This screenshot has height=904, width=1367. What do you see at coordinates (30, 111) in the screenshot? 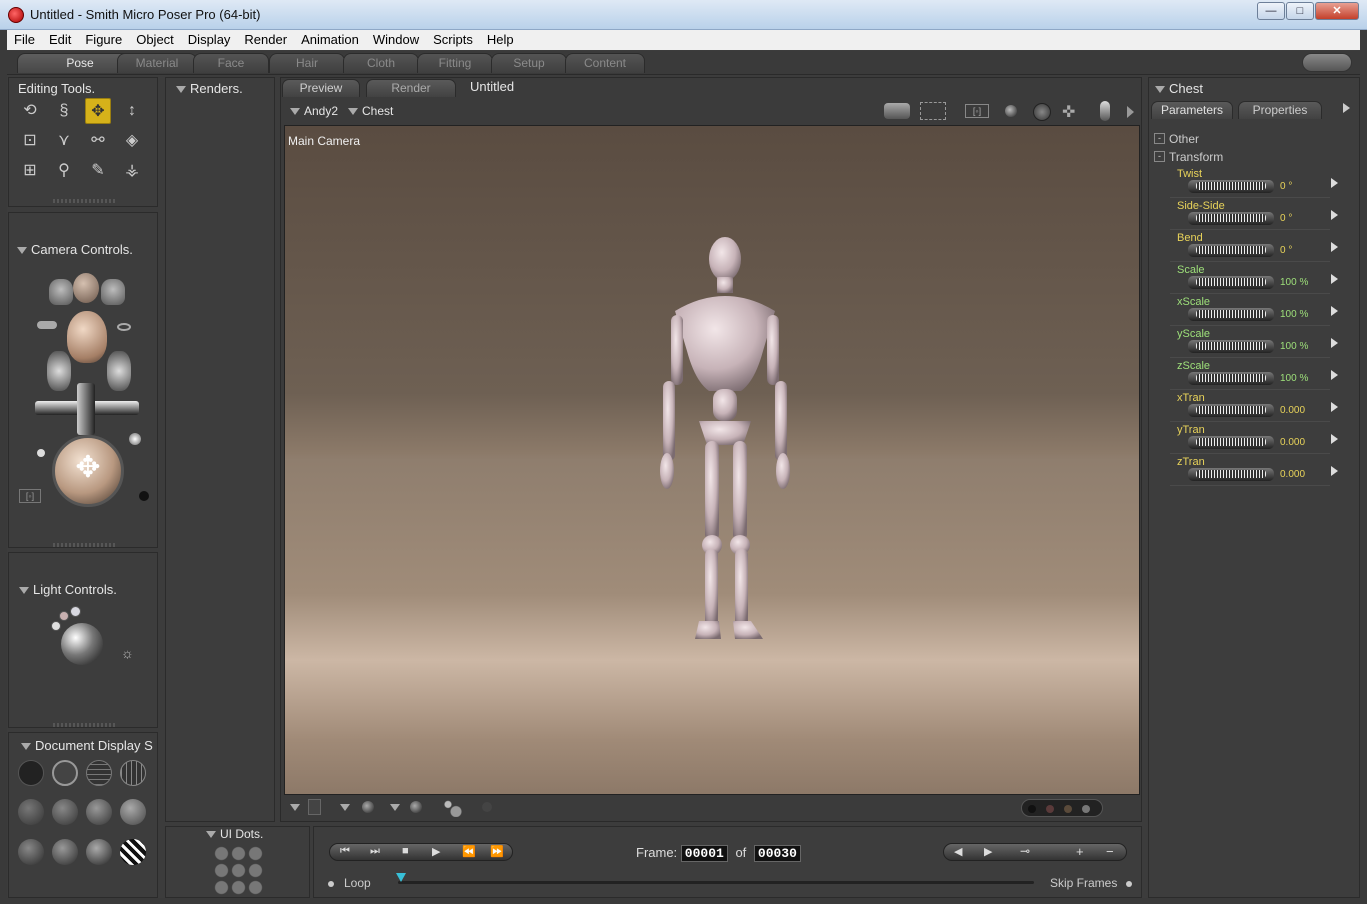
I see `rotate-icon: ⟲` at bounding box center [30, 111].